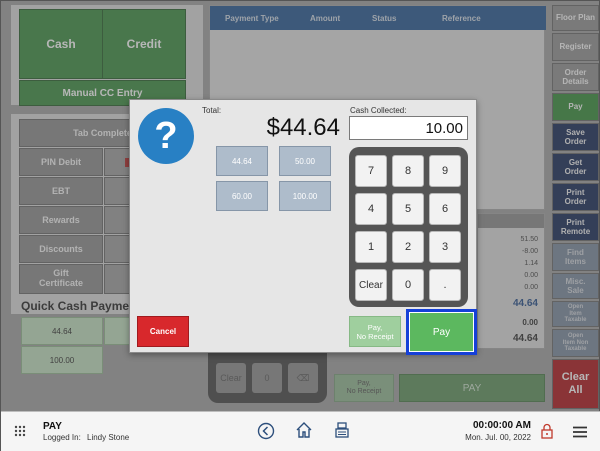  I want to click on find-items-label: Find Items, so click(575, 256).